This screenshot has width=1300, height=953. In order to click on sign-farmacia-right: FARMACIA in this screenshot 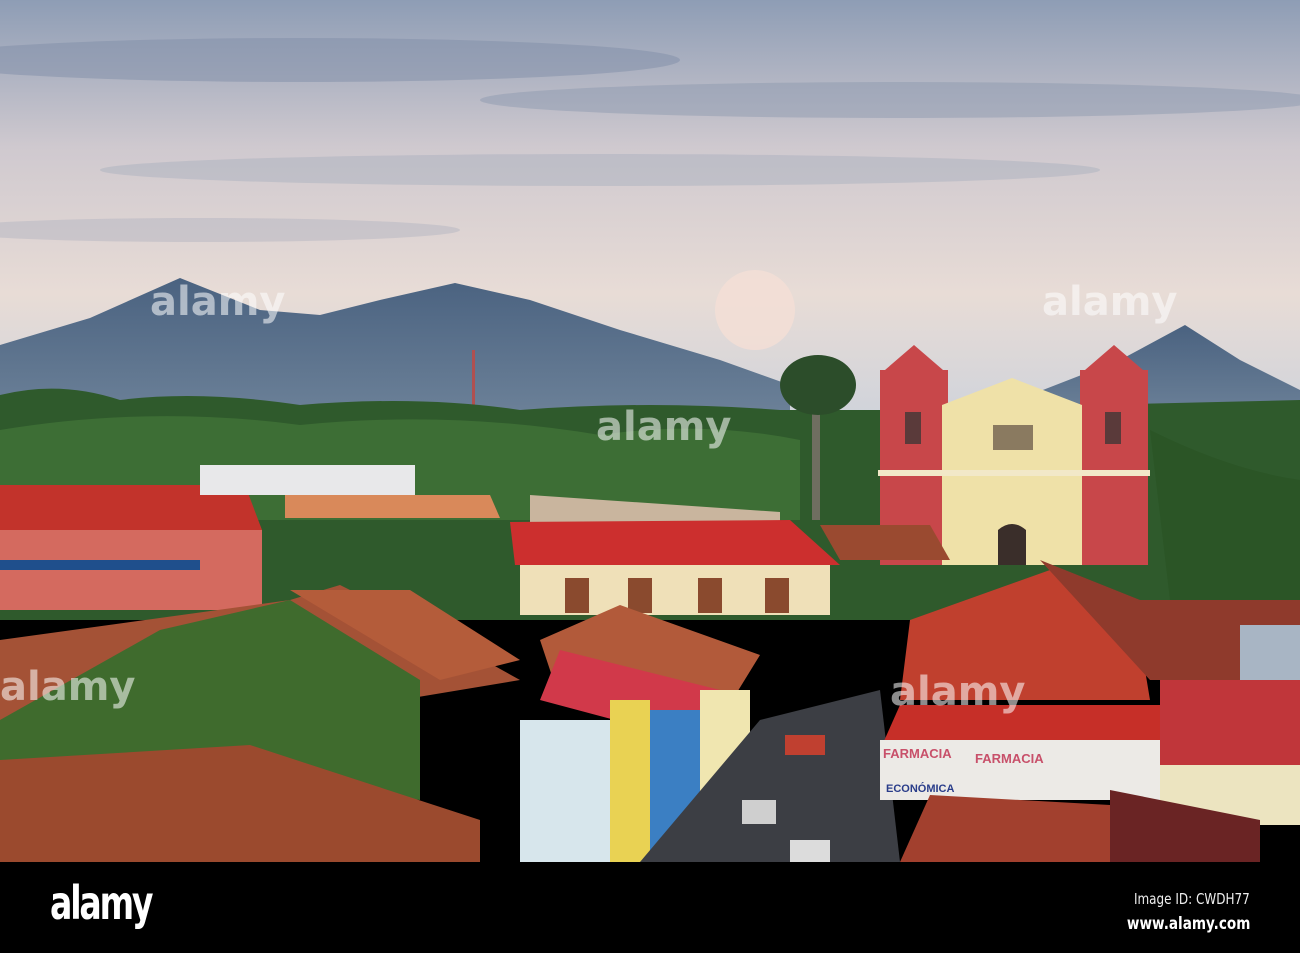, I will do `click(1009, 758)`.